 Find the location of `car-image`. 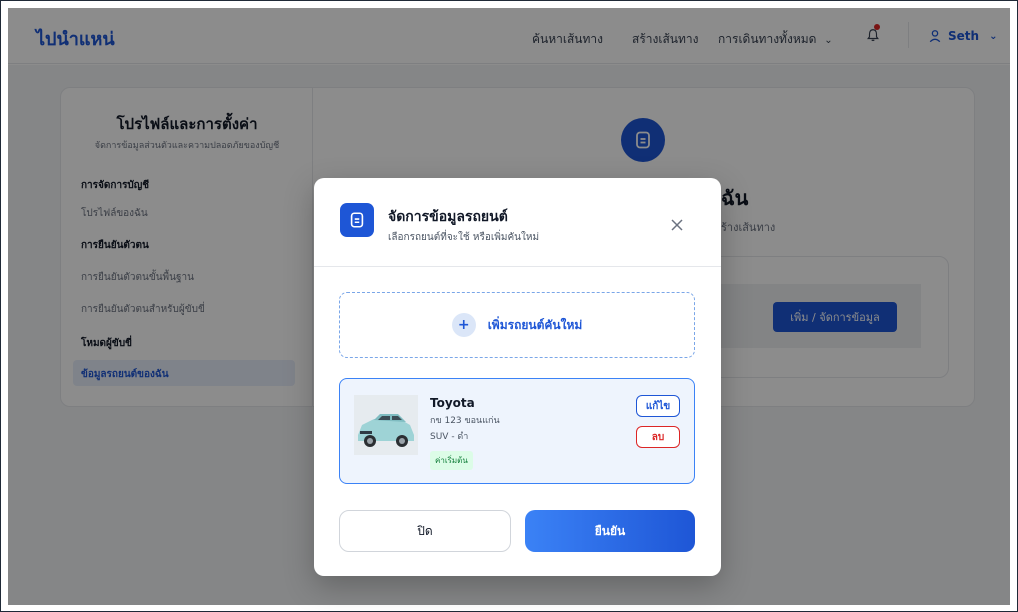

car-image is located at coordinates (386, 425).